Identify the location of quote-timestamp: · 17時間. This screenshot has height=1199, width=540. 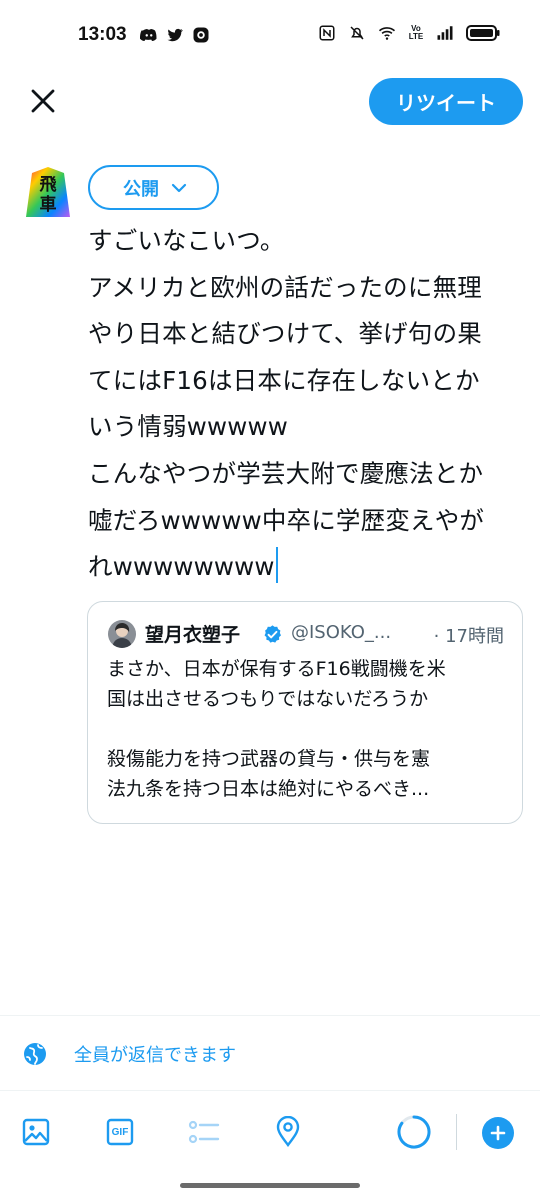
(468, 636).